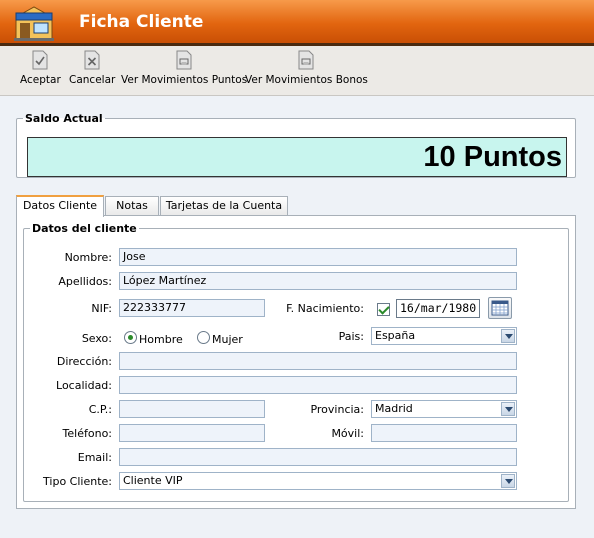 The image size is (594, 538). I want to click on movil-label: Móvil:, so click(347, 433).